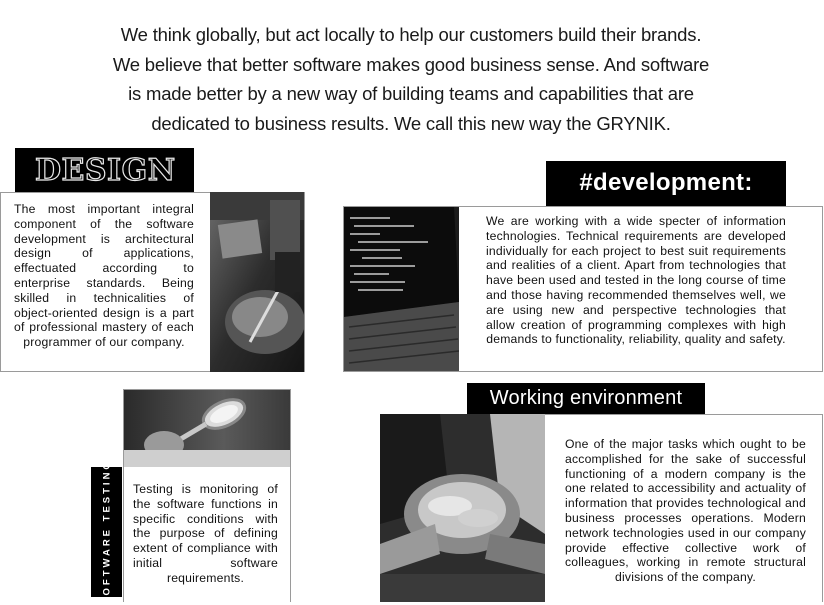 This screenshot has height=605, width=824. I want to click on testing-label-text: SOFTWARE TESTING, so click(106, 532).